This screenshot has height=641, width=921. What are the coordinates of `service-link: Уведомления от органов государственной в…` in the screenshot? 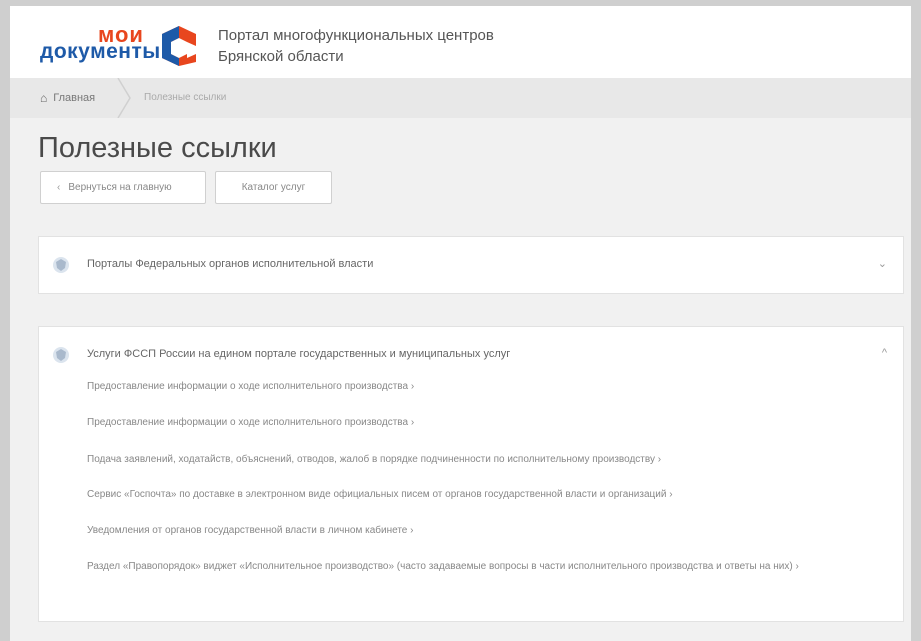 It's located at (492, 531).